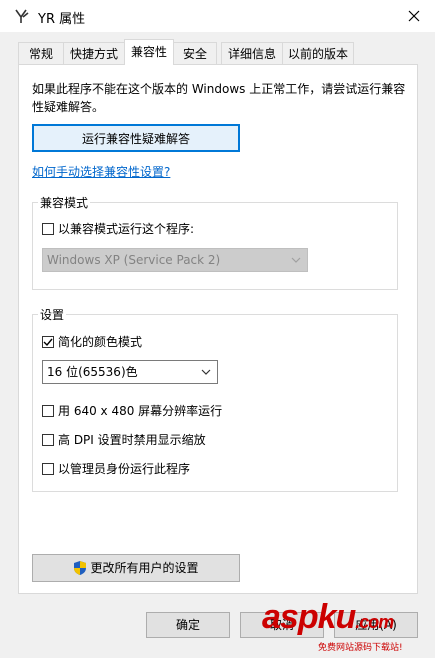 The width and height of the screenshot is (435, 658). I want to click on close-button, so click(413, 16).